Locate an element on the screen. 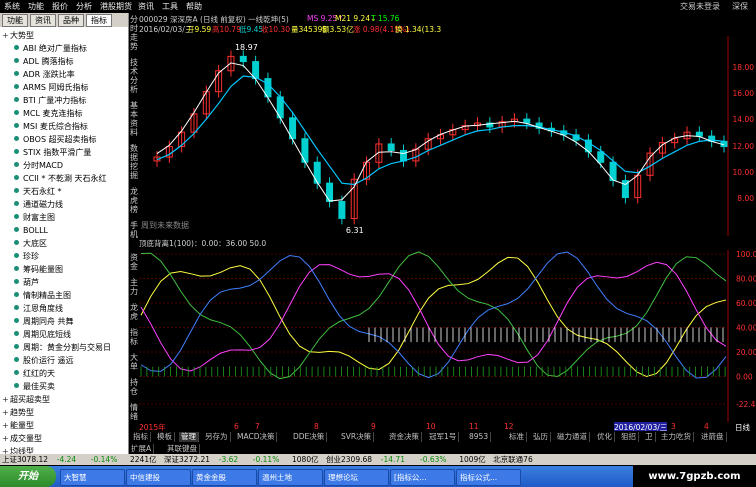  start-button: 开始 is located at coordinates (28, 476).